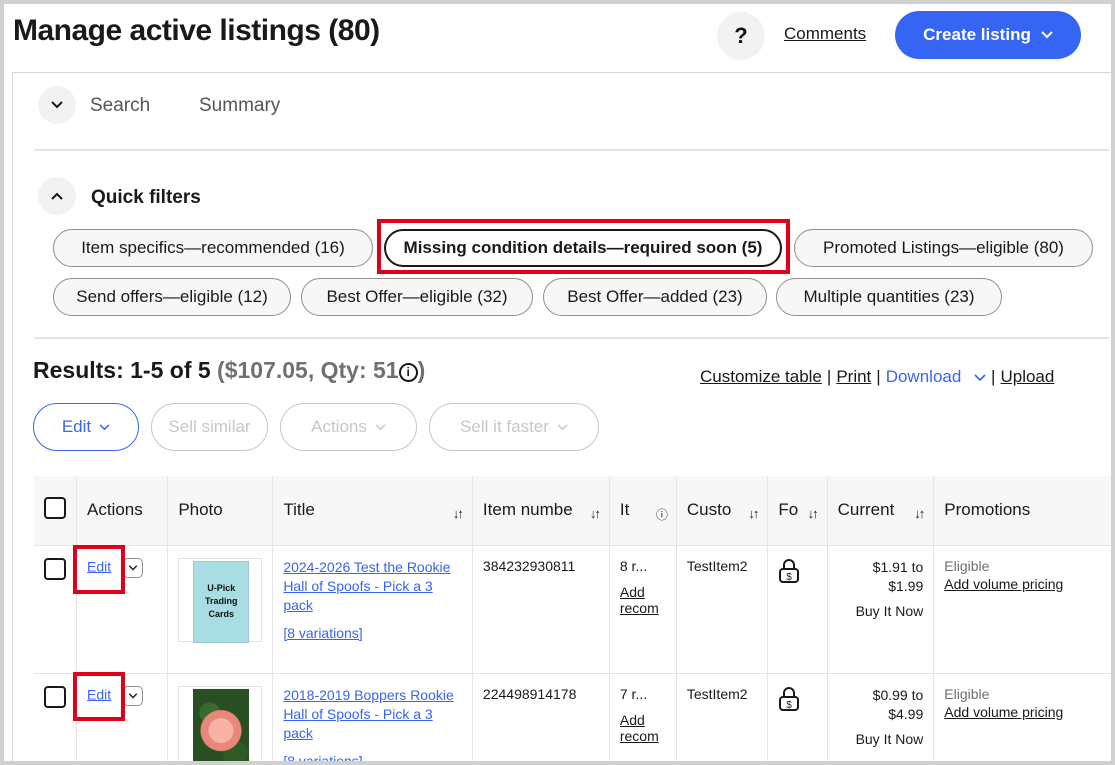 The image size is (1115, 765). I want to click on download-dropdown: Download, so click(936, 376).